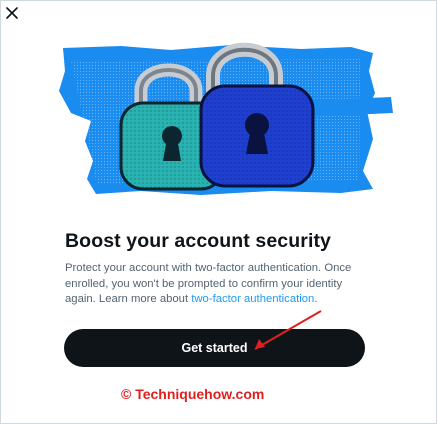  Describe the element at coordinates (198, 241) in the screenshot. I see `dialog-title: Boost your account security` at that location.